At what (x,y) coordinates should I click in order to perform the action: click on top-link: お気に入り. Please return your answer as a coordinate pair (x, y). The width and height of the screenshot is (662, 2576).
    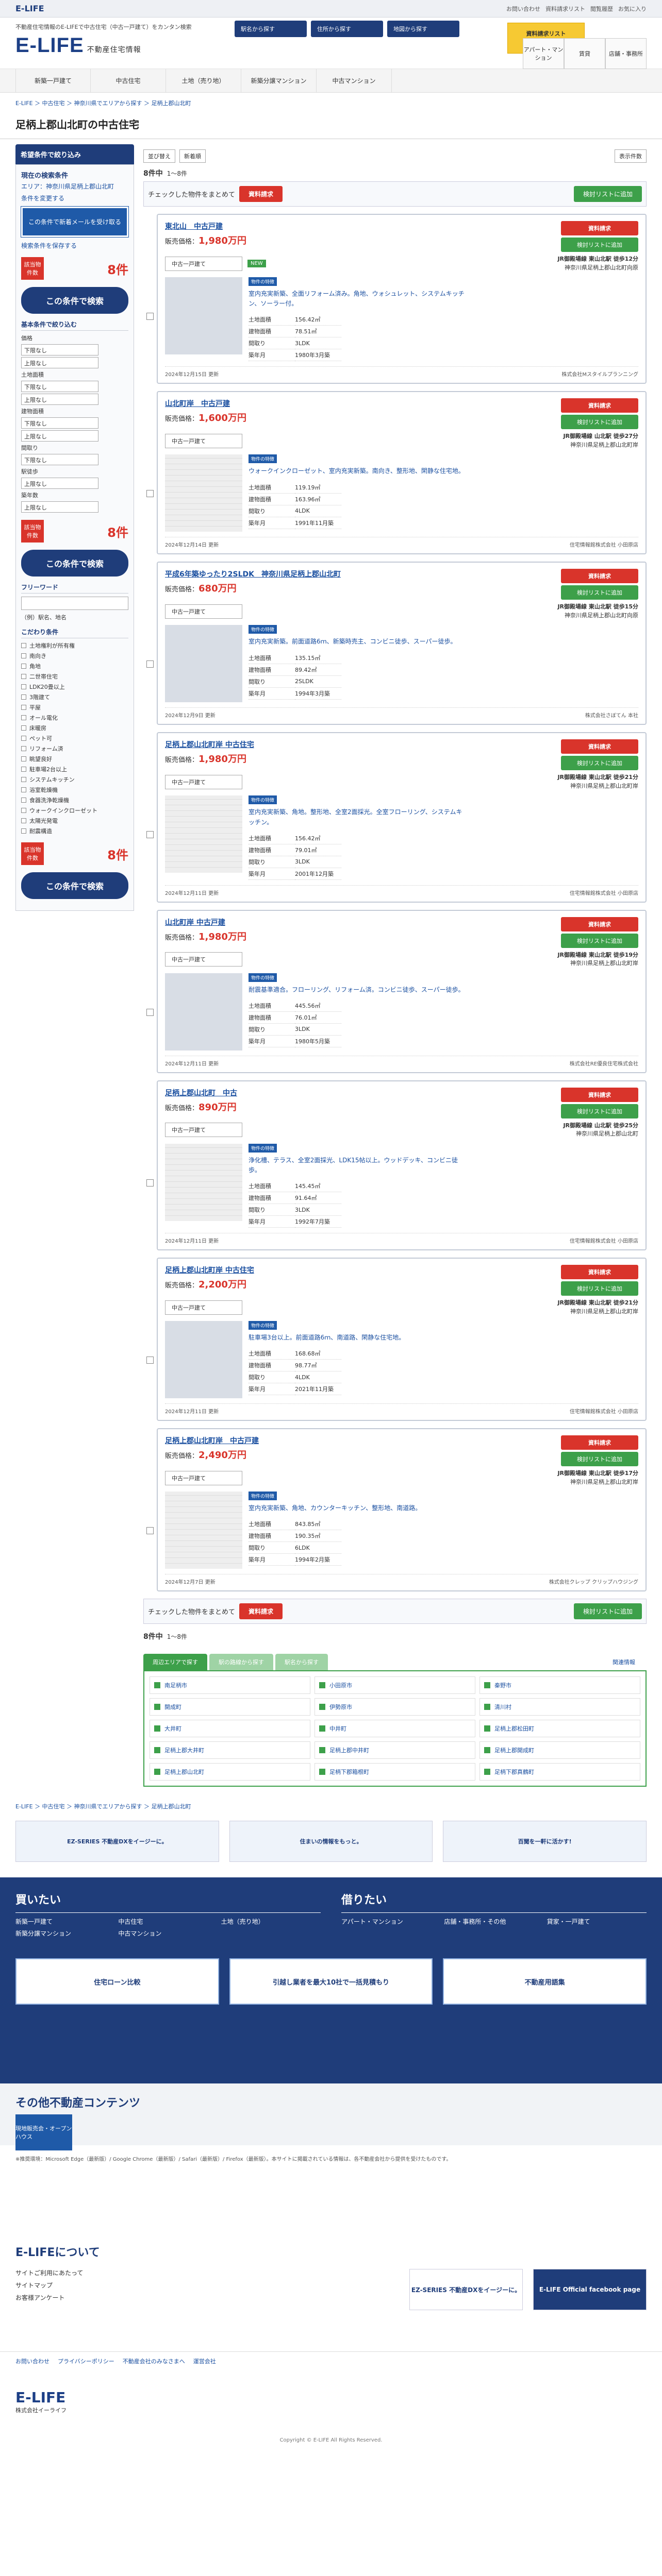
    Looking at the image, I should click on (632, 9).